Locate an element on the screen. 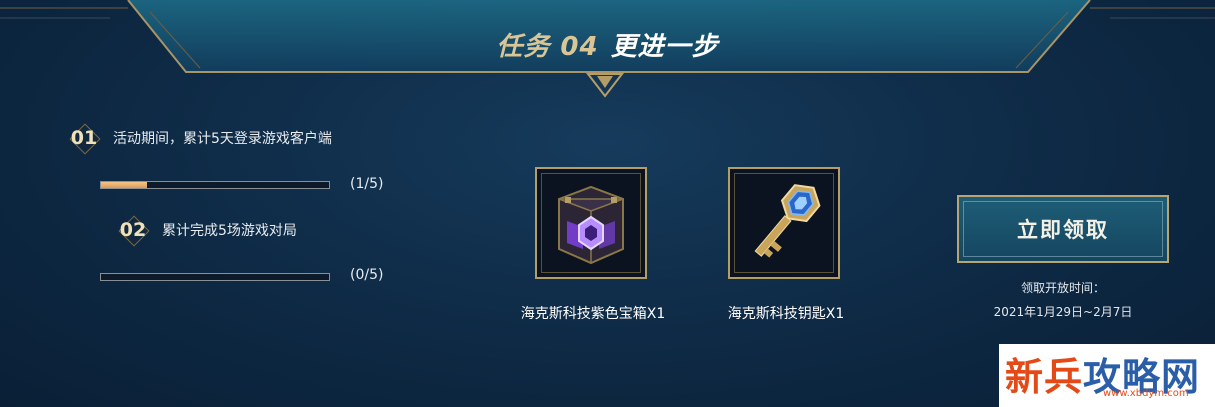 Image resolution: width=1215 pixels, height=407 pixels. watermark-url: www.xbdym.com is located at coordinates (1146, 393).